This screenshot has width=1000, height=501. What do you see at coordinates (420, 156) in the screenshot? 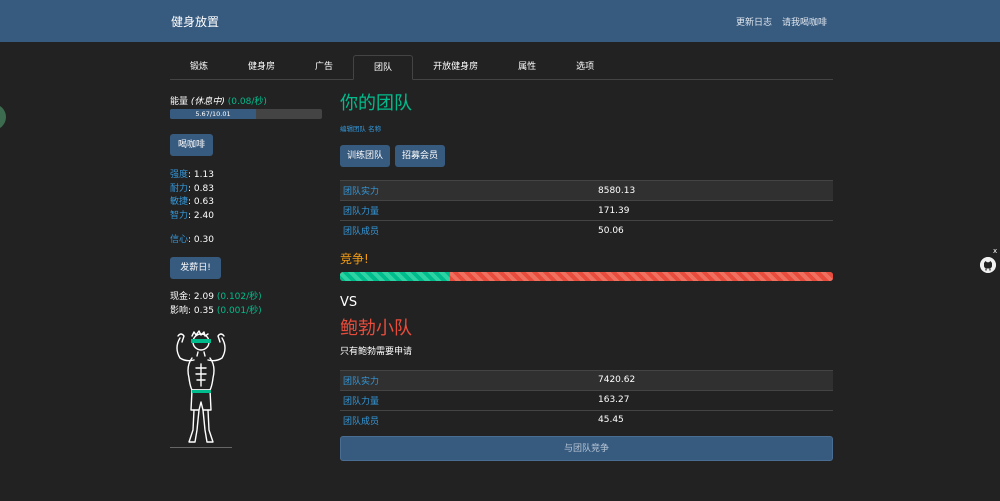
I see `recruit-member-button: 招募会员` at bounding box center [420, 156].